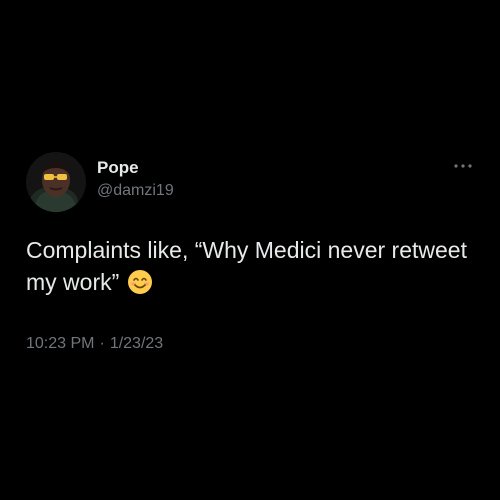 This screenshot has height=500, width=500. I want to click on more-icon, so click(463, 166).